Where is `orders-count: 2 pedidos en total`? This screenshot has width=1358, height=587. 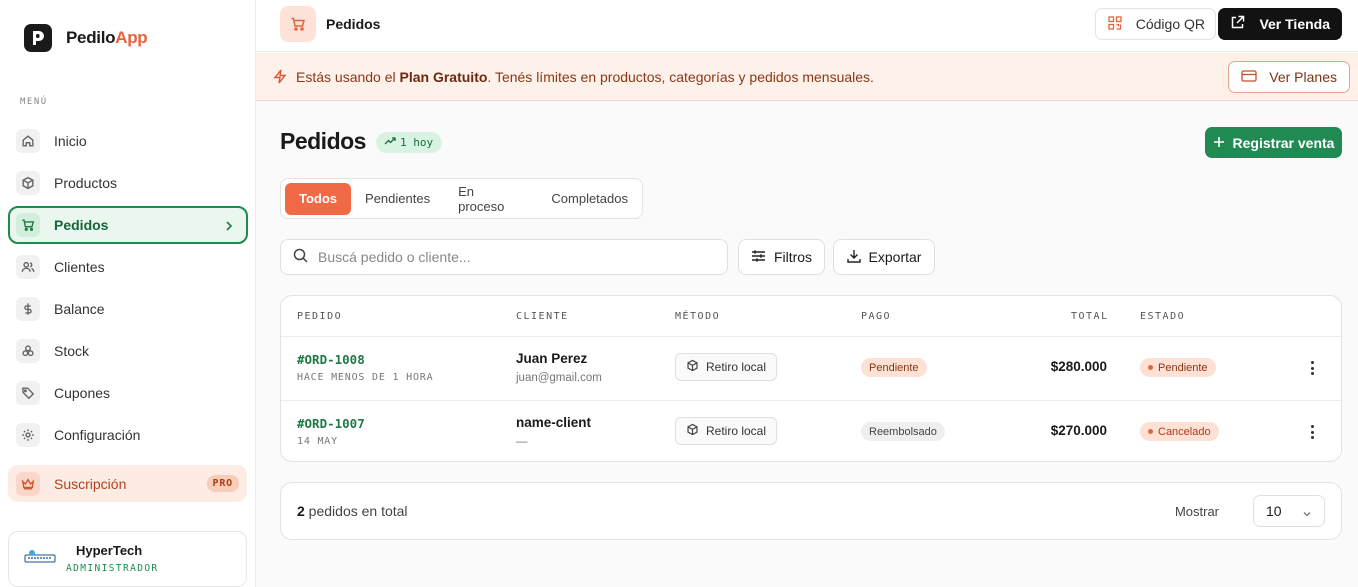
orders-count: 2 pedidos en total is located at coordinates (352, 511).